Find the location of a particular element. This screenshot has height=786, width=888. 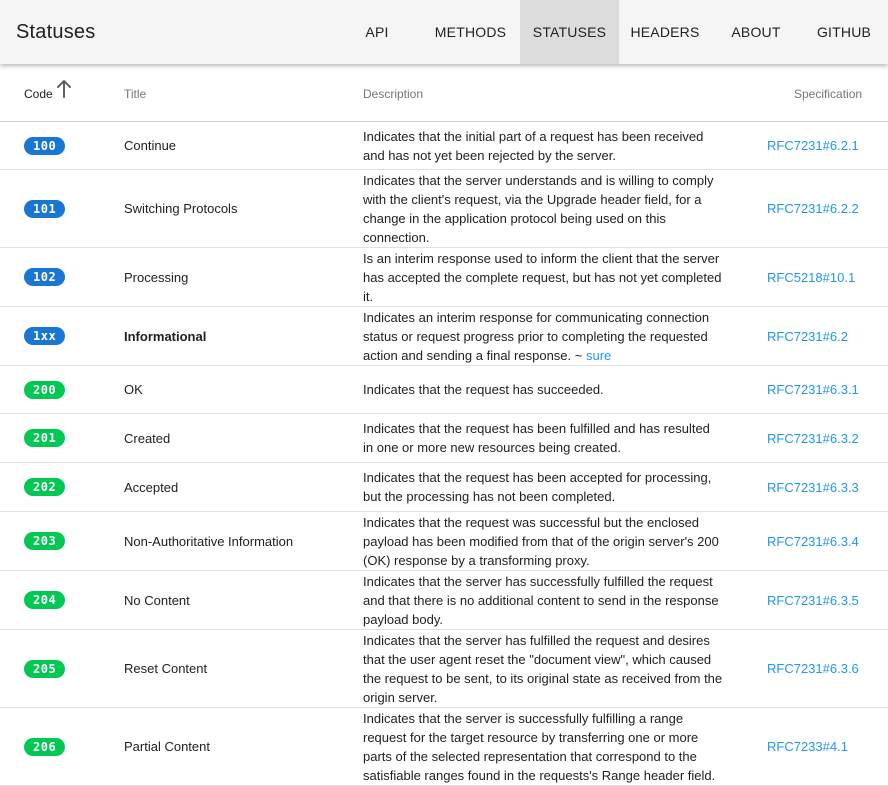

tab-methods: METHODS is located at coordinates (470, 32).